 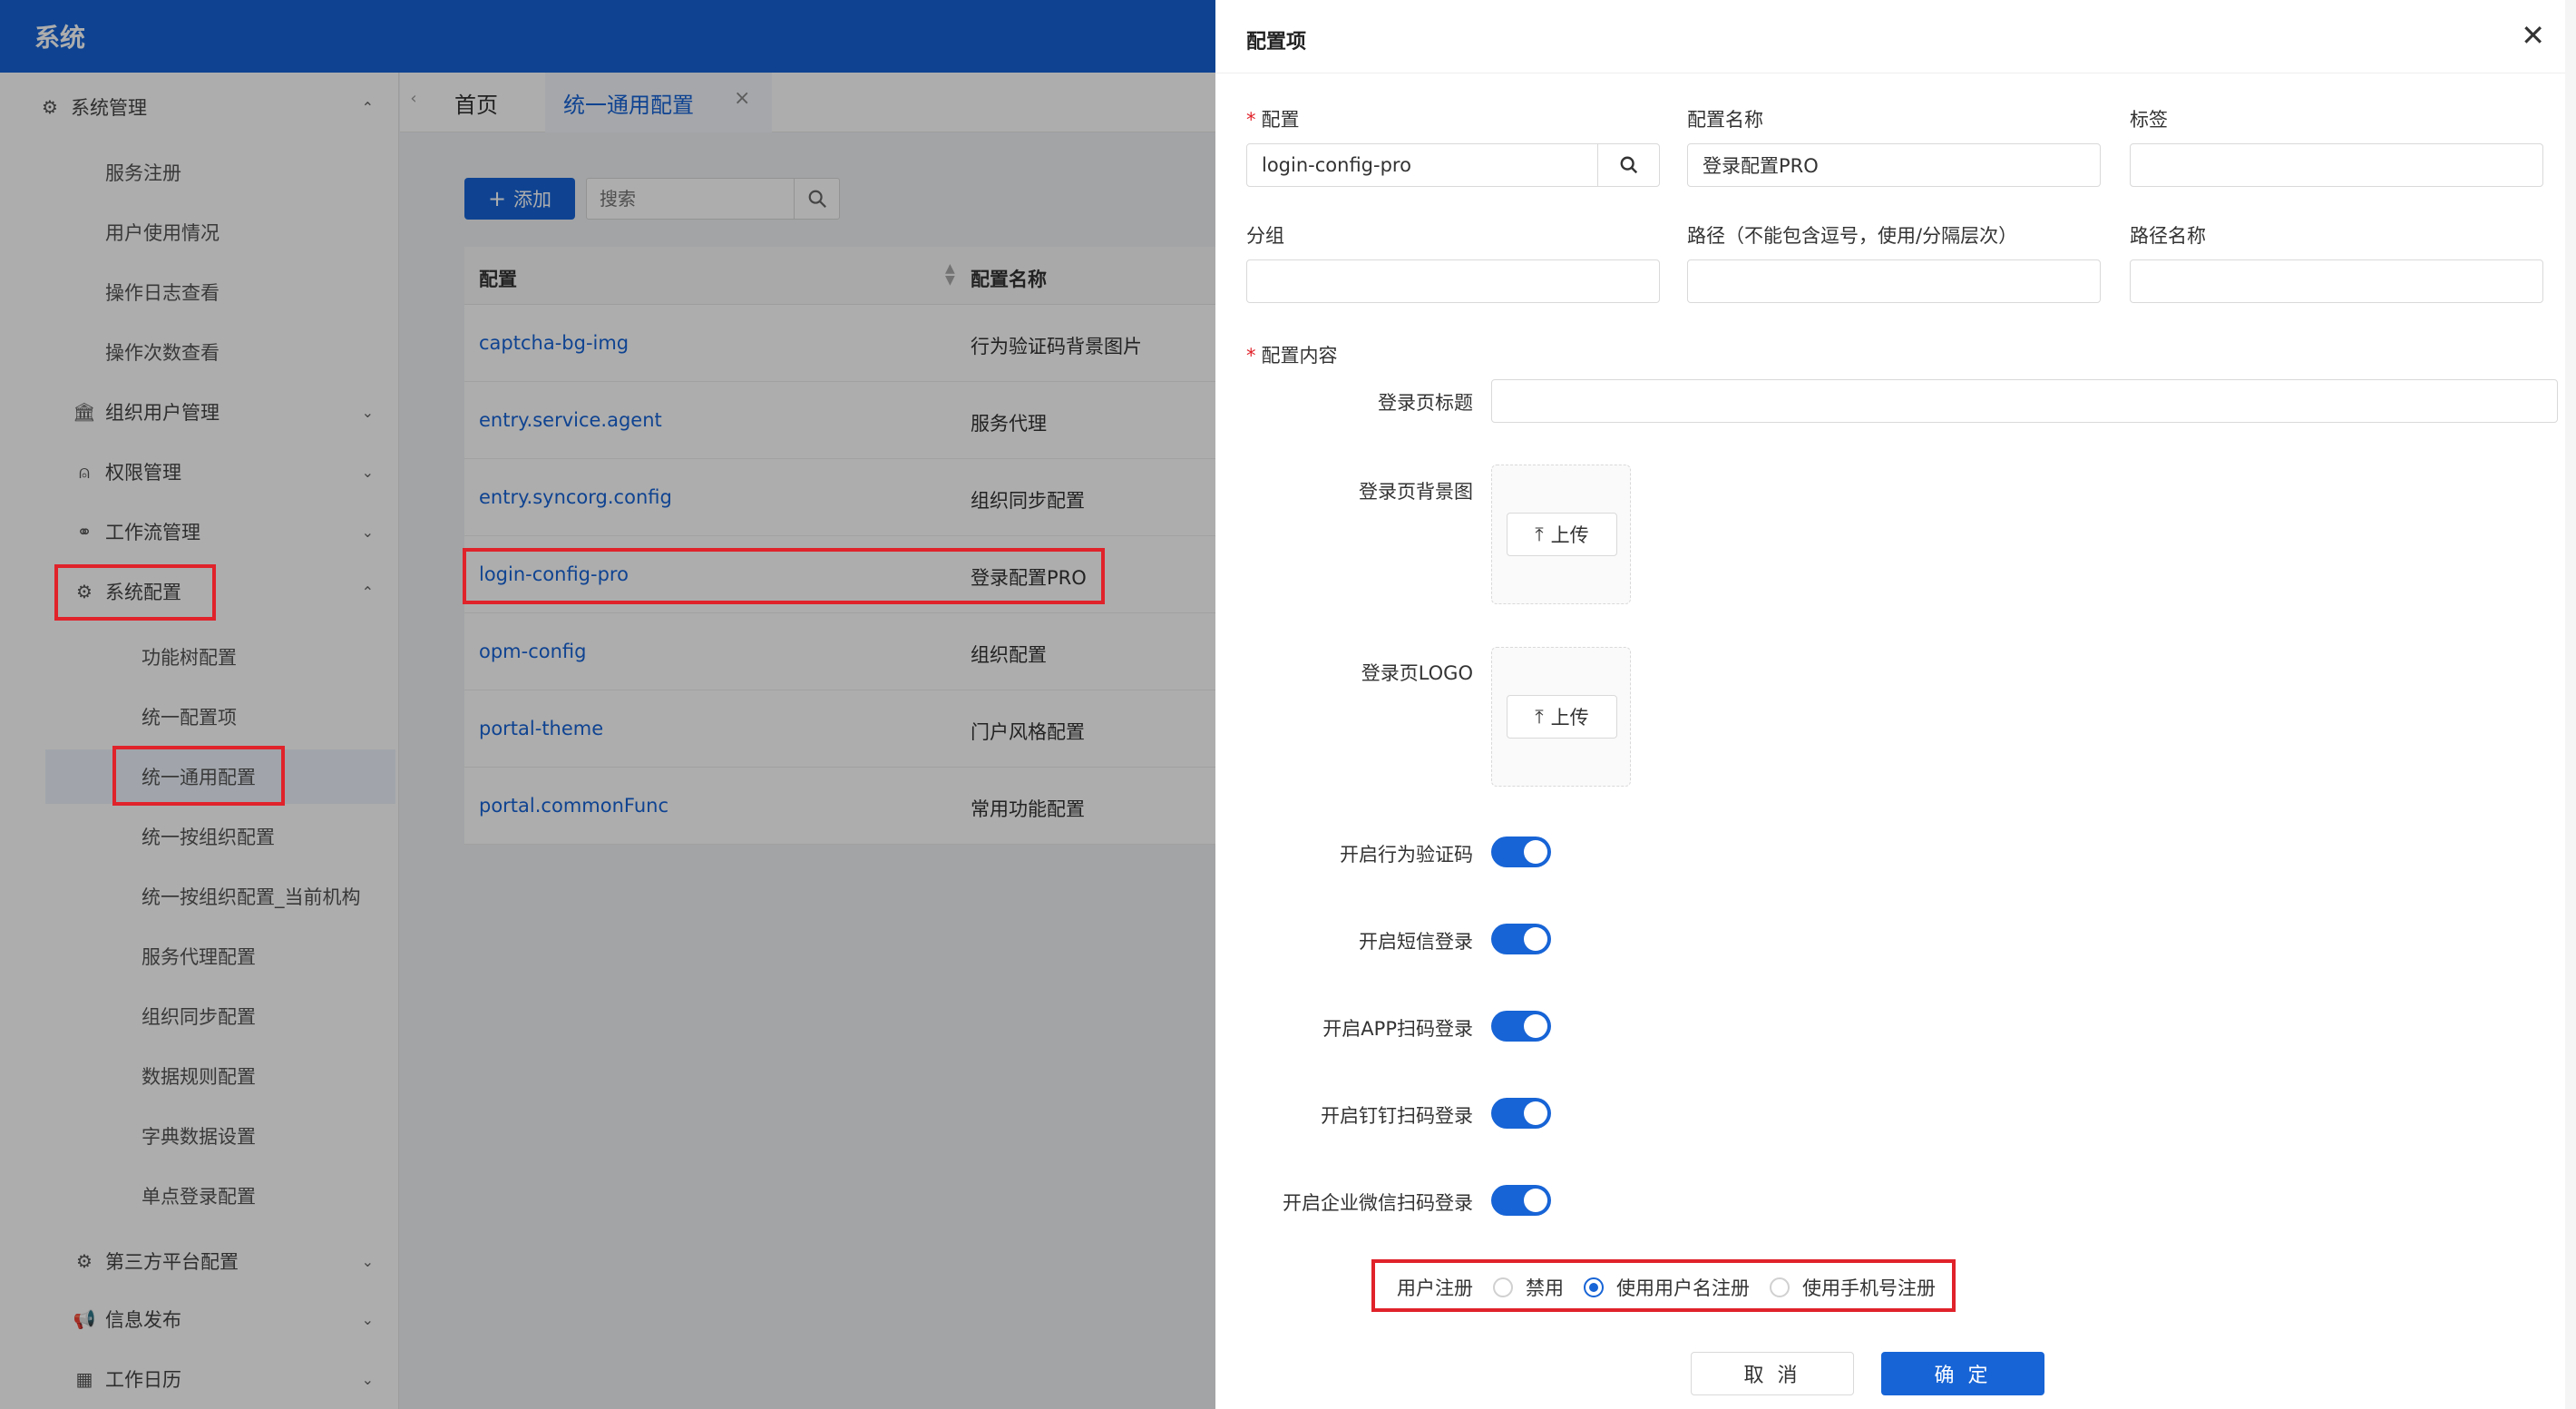 What do you see at coordinates (1725, 120) in the screenshot?
I see `config-name-label: 配置名称` at bounding box center [1725, 120].